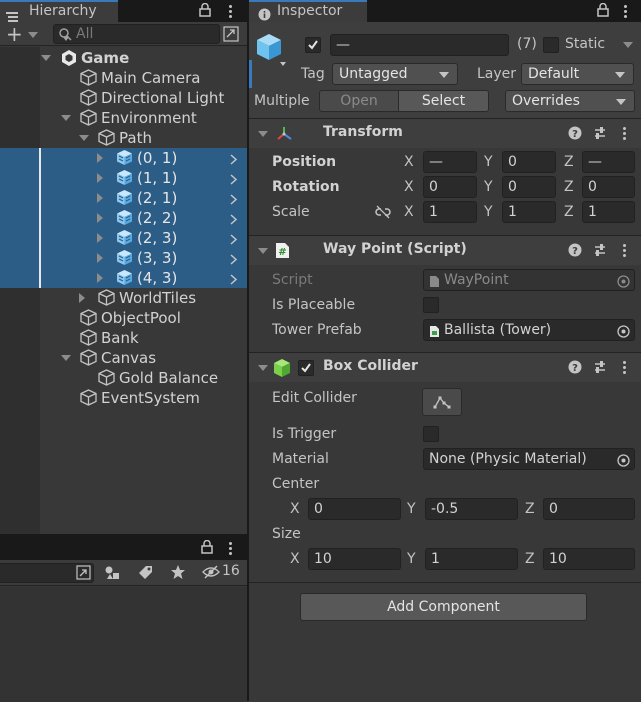  What do you see at coordinates (450, 212) in the screenshot?
I see `scale-x-field: 1` at bounding box center [450, 212].